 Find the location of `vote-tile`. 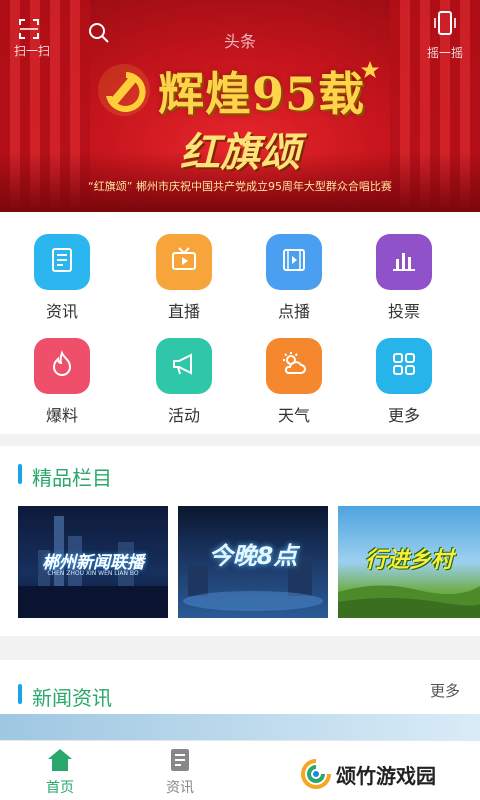

vote-tile is located at coordinates (404, 262).